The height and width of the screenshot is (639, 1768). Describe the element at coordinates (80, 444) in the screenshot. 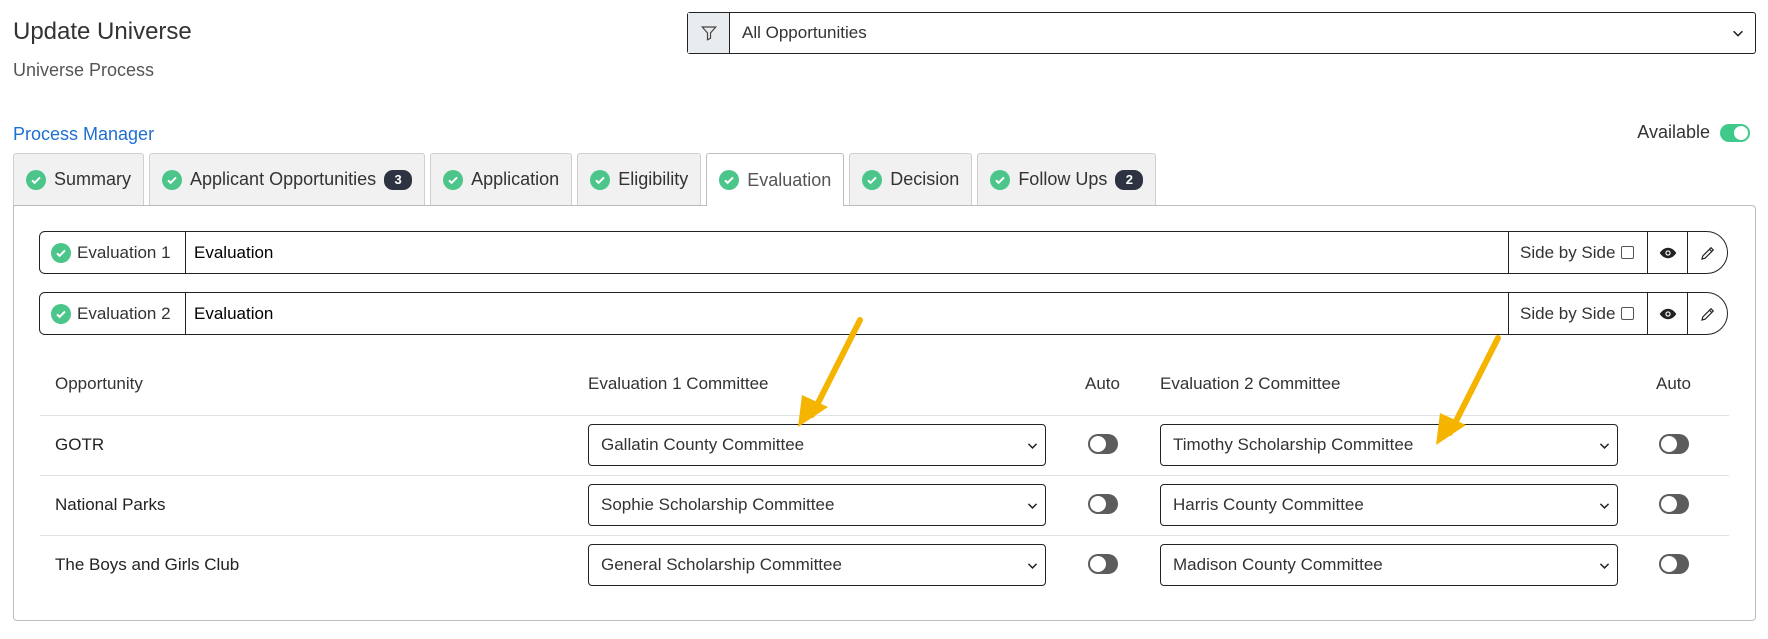

I see `opportunity-name: GOTR` at that location.